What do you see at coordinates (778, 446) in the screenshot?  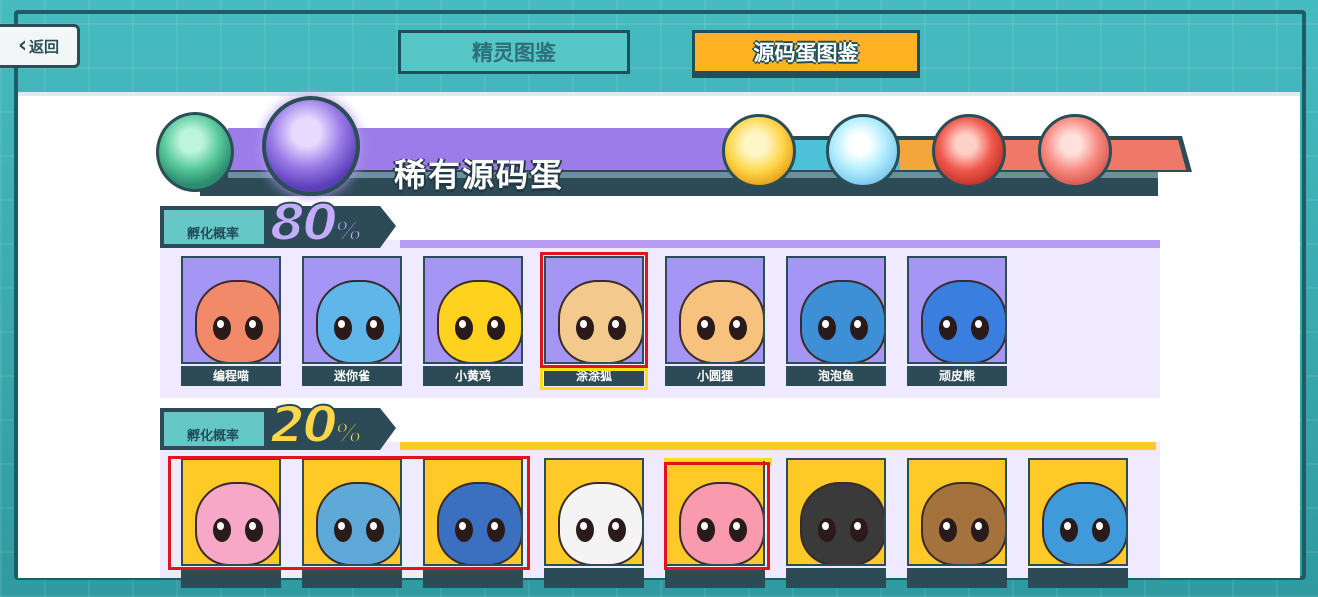 I see `section-20-accent-line` at bounding box center [778, 446].